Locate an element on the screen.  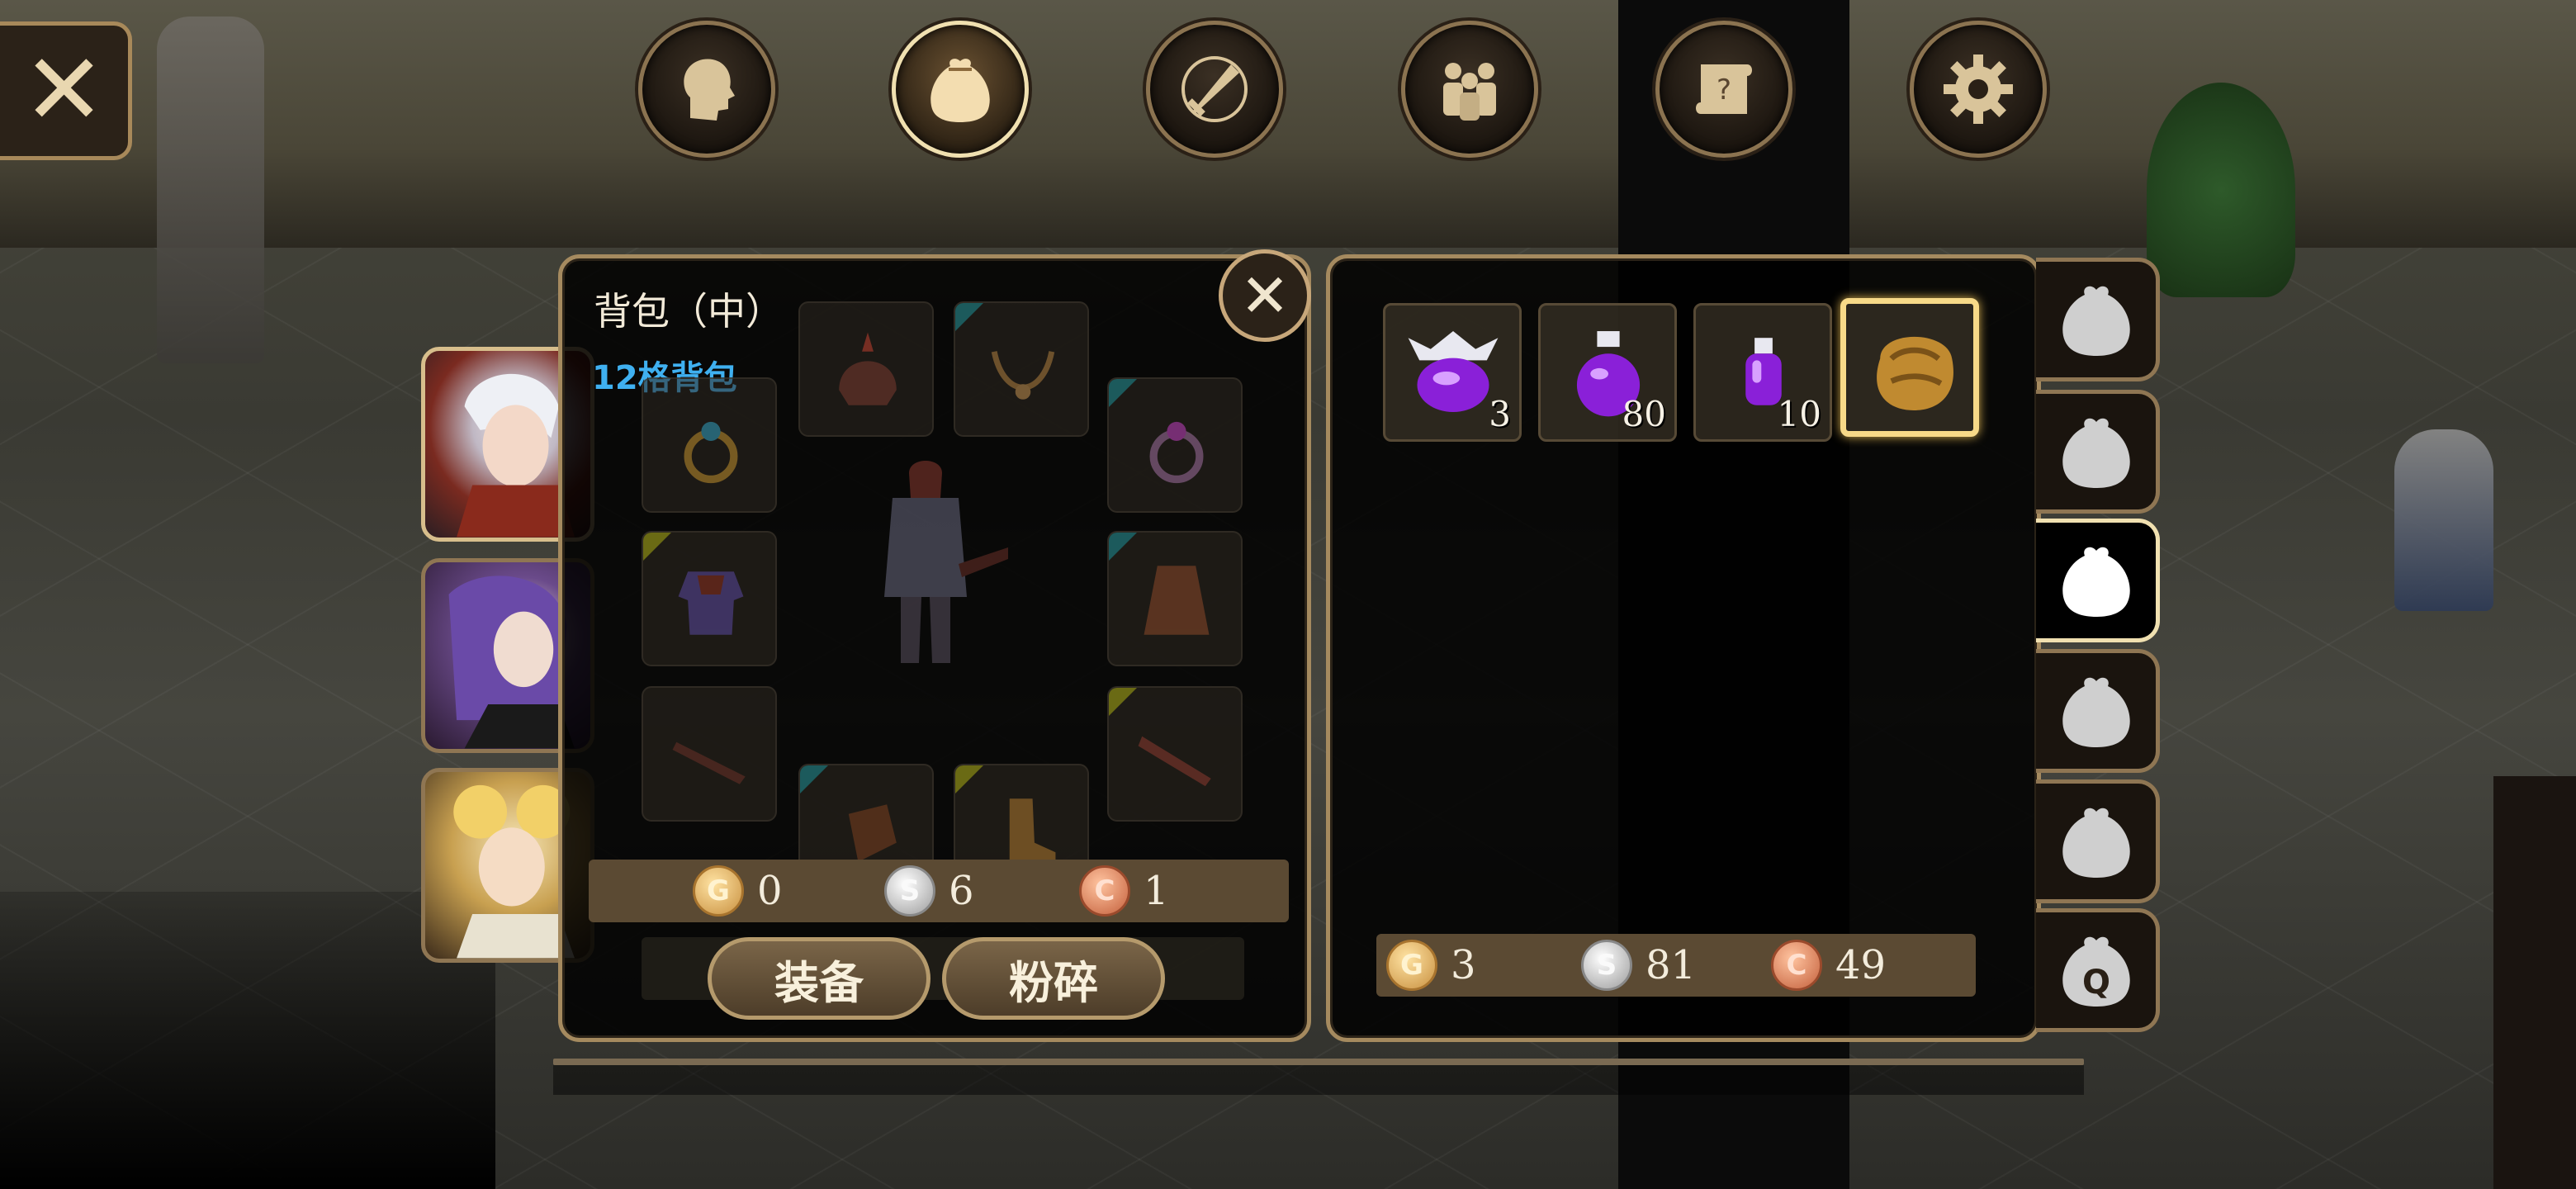
bag-tab-quest: Q is located at coordinates (2098, 970).